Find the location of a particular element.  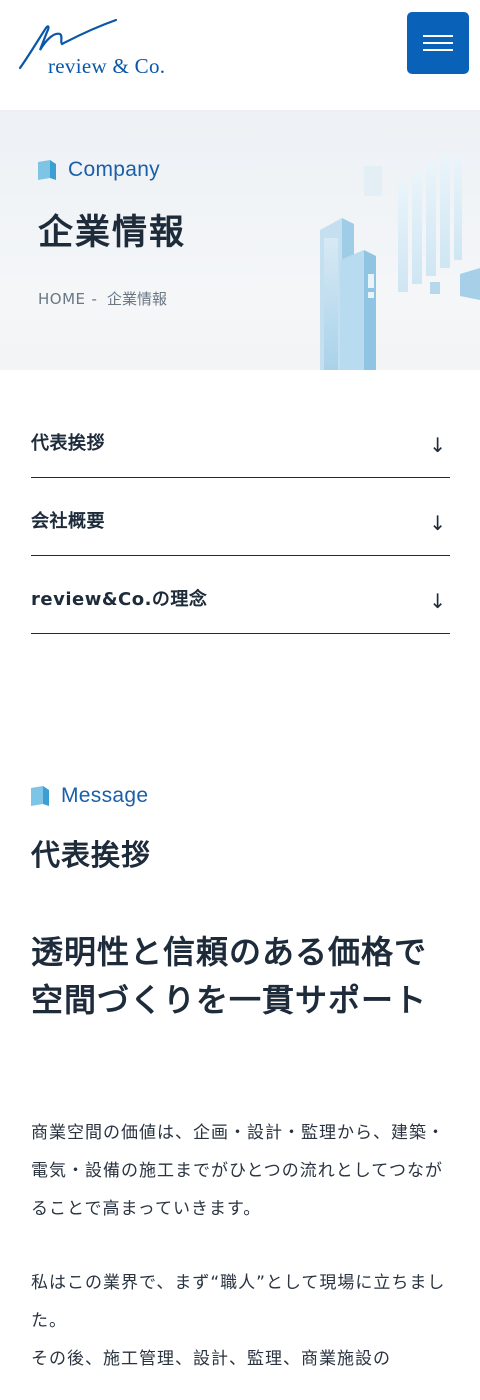

hero-eyebrow: Company is located at coordinates (99, 170).